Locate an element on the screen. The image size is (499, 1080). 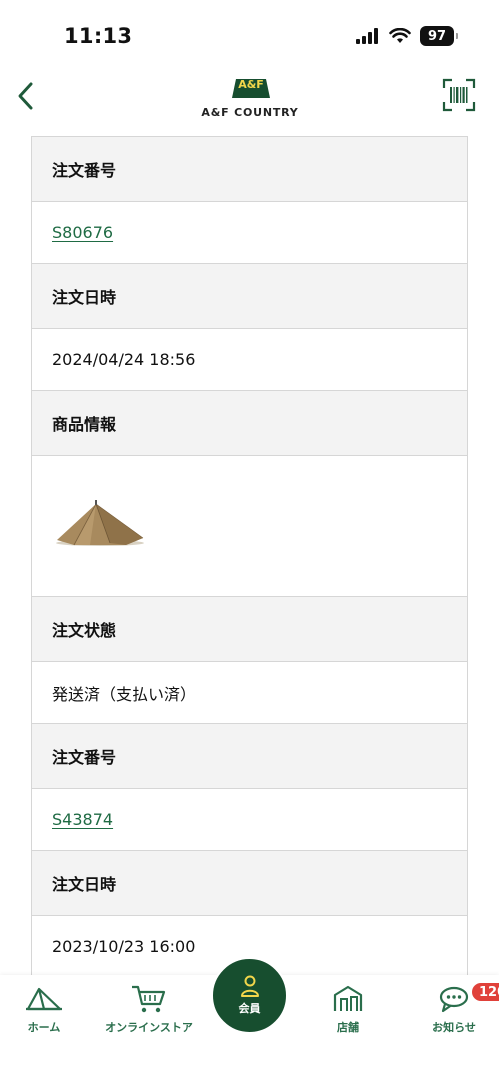
tab-online-store: オンラインストア is located at coordinates (149, 1009).